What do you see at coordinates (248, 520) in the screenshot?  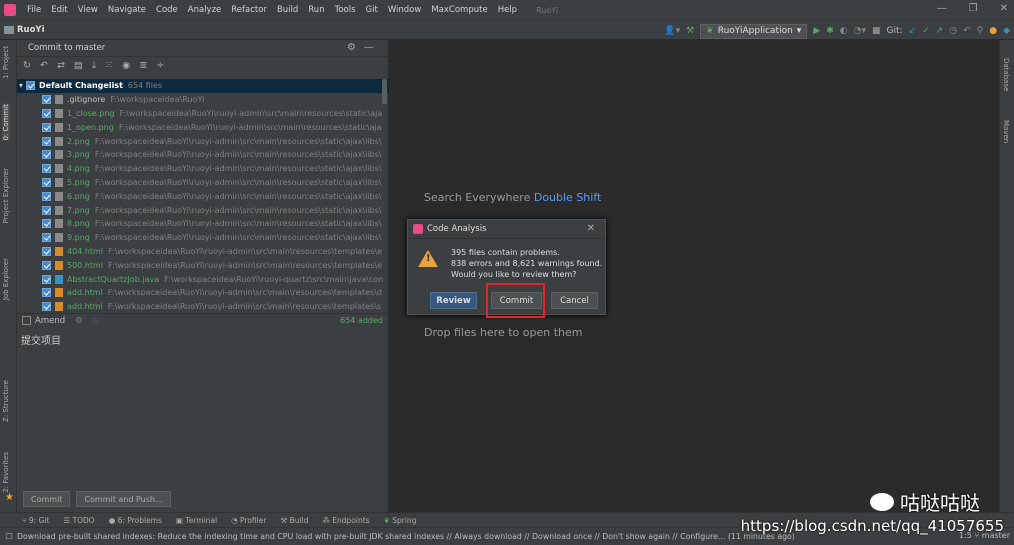 I see `tab-profiler: ◔ Profiler` at bounding box center [248, 520].